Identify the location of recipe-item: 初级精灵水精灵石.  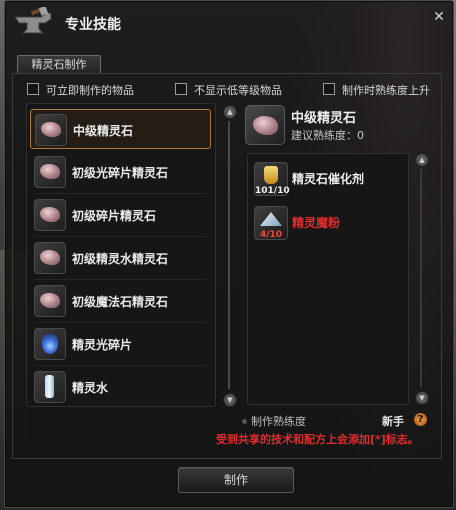
(120, 258).